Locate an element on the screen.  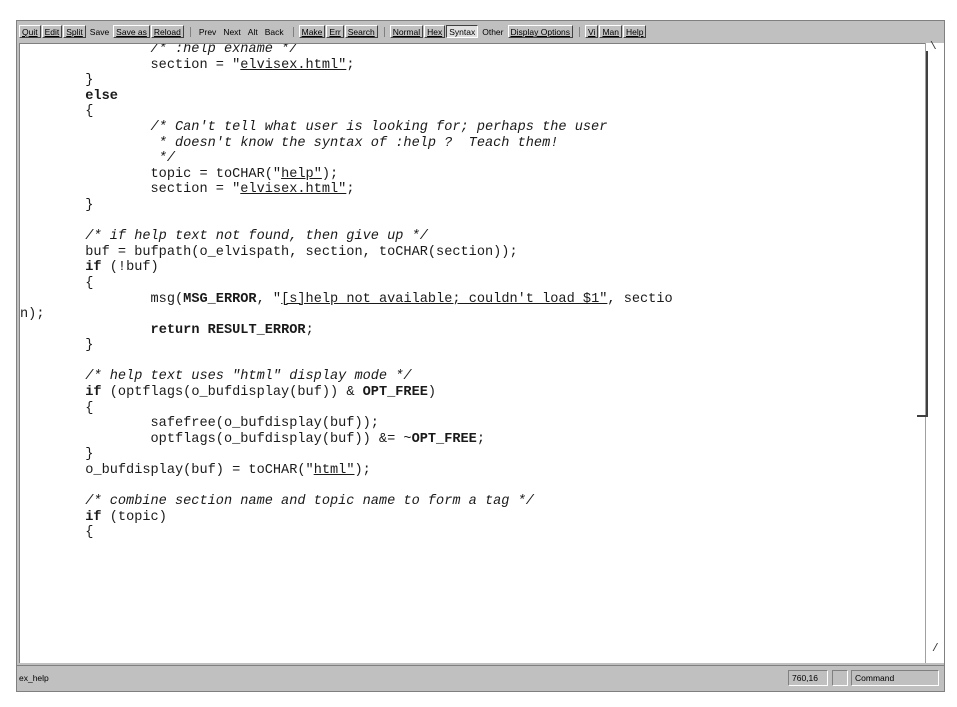
reload-button: Reload is located at coordinates (167, 31).